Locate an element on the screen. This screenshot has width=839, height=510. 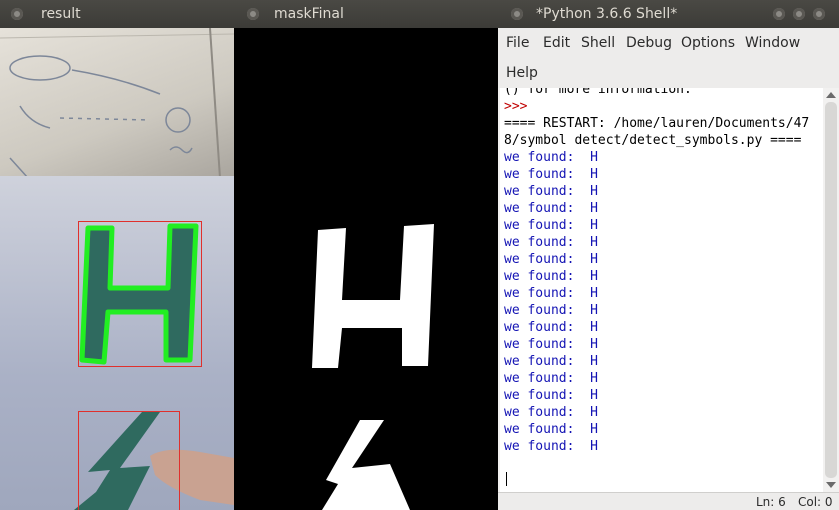
menu-options: Options is located at coordinates (708, 43).